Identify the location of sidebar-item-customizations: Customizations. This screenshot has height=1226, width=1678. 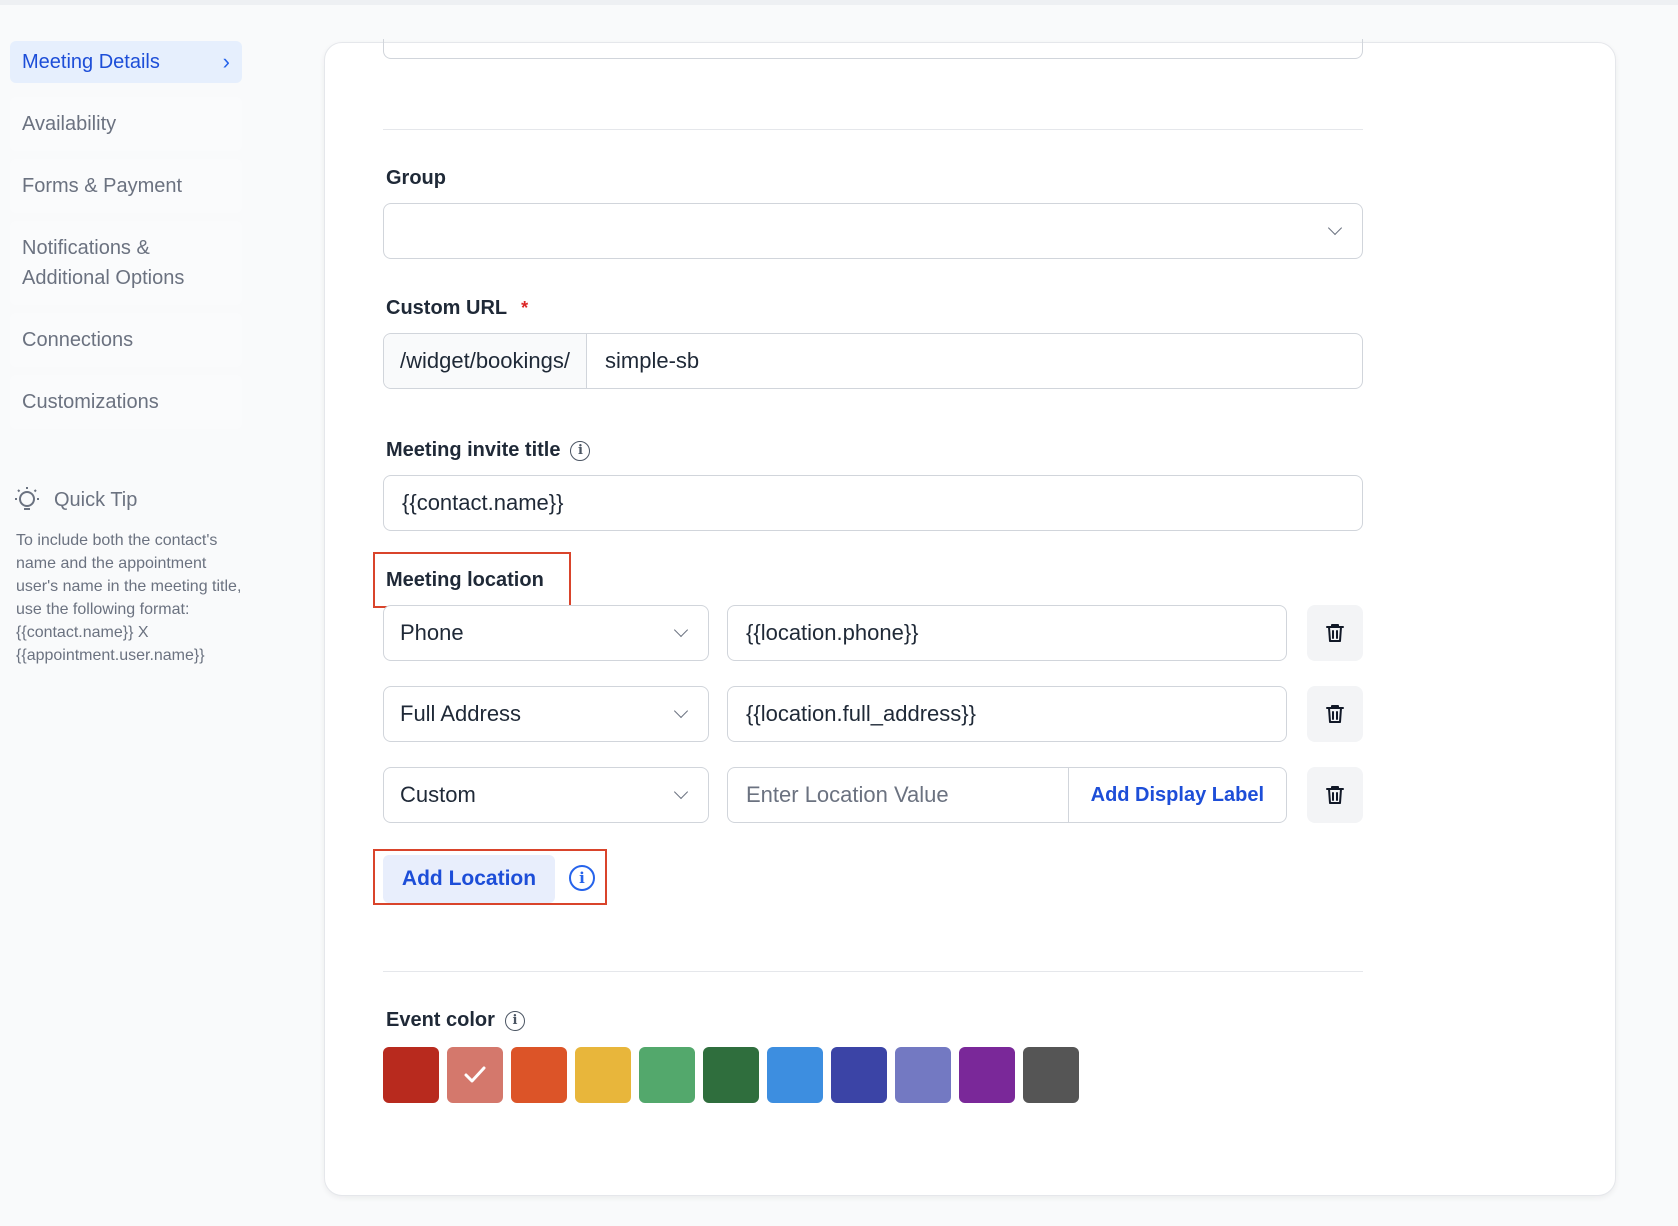
(126, 402).